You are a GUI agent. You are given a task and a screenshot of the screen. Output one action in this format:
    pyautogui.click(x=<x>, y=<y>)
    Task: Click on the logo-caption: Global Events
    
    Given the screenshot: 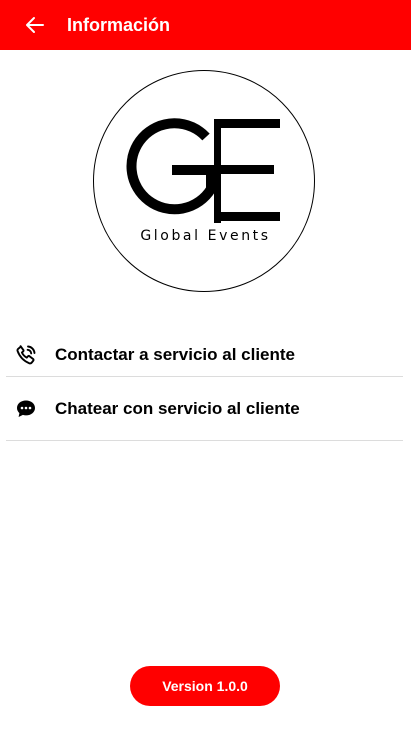 What is the action you would take?
    pyautogui.click(x=205, y=236)
    